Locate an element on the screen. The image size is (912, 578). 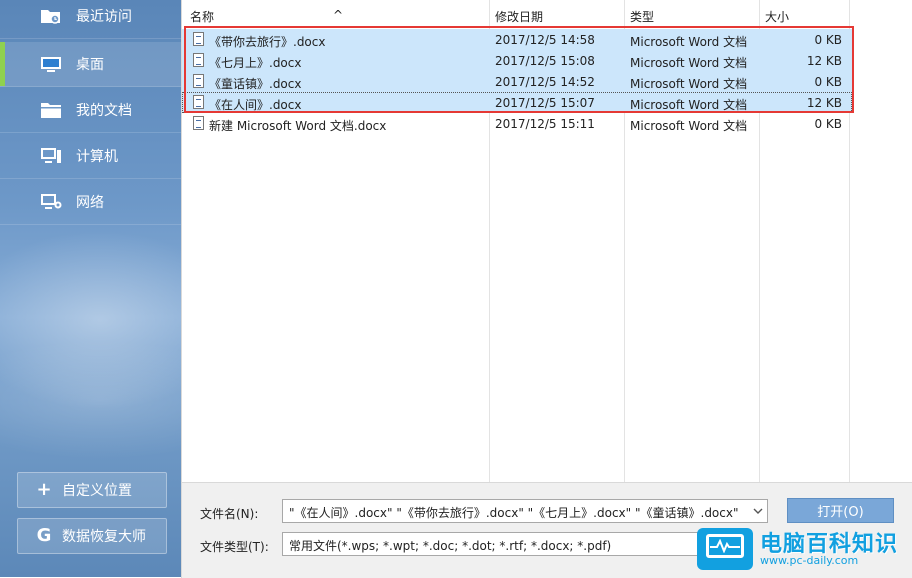
column-header-name: 名称 is located at coordinates (202, 16).